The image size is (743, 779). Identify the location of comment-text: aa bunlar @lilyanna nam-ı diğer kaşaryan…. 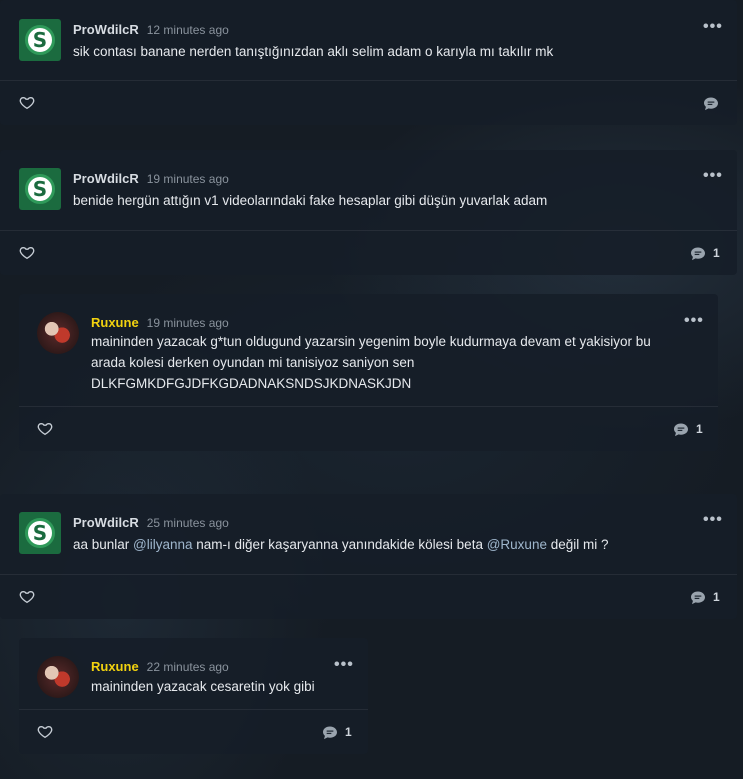
(393, 544).